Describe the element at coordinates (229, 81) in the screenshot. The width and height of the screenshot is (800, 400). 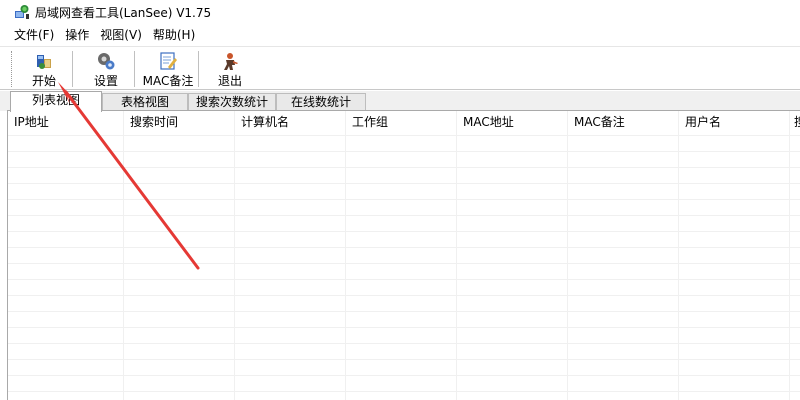
I see `exit-label: 退出` at that location.